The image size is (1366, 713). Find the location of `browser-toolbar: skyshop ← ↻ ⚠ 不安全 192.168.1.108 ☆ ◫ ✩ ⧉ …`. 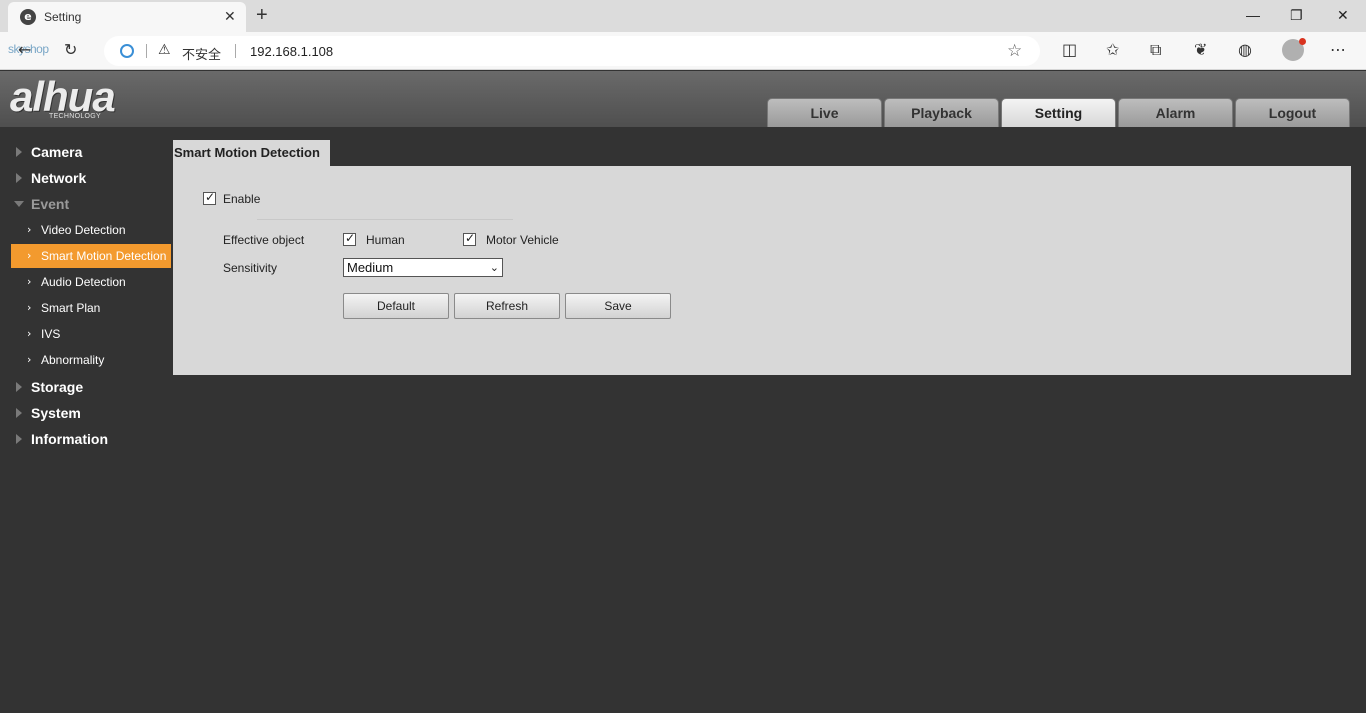

browser-toolbar: skyshop ← ↻ ⚠ 不安全 192.168.1.108 ☆ ◫ ✩ ⧉ … is located at coordinates (683, 51).